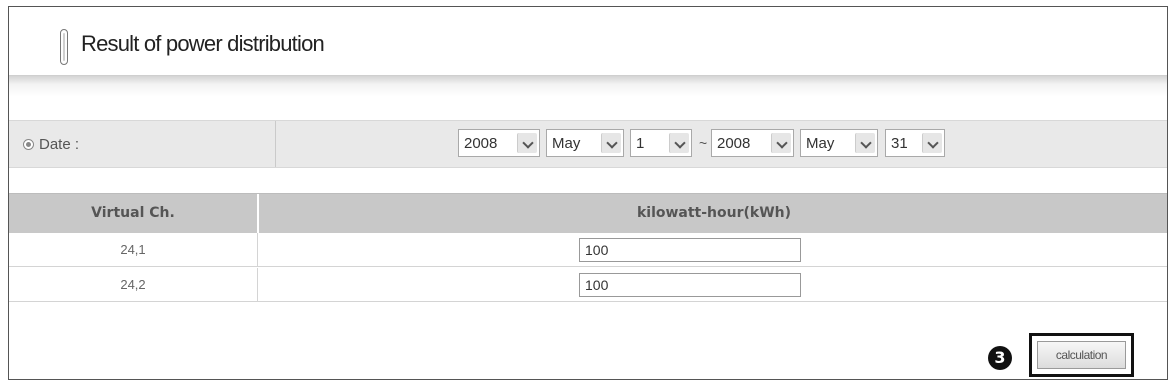 This screenshot has height=387, width=1176. What do you see at coordinates (752, 143) in the screenshot?
I see `end-year-select: 2008` at bounding box center [752, 143].